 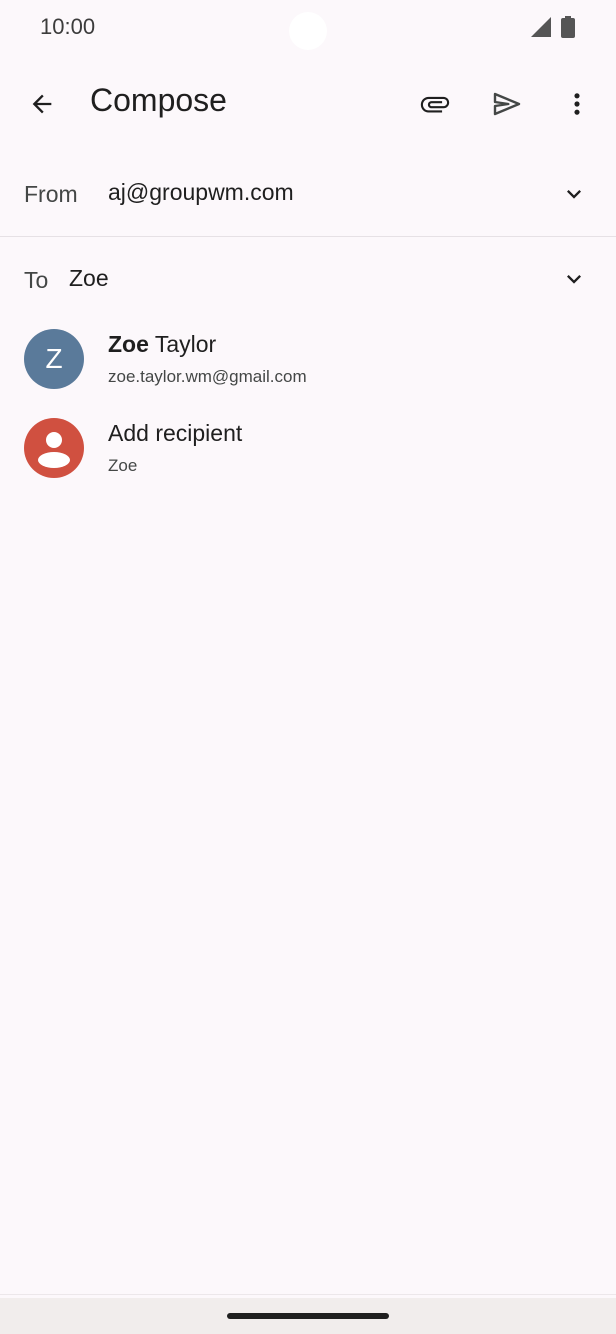 I want to click on signal-icon, so click(x=541, y=27).